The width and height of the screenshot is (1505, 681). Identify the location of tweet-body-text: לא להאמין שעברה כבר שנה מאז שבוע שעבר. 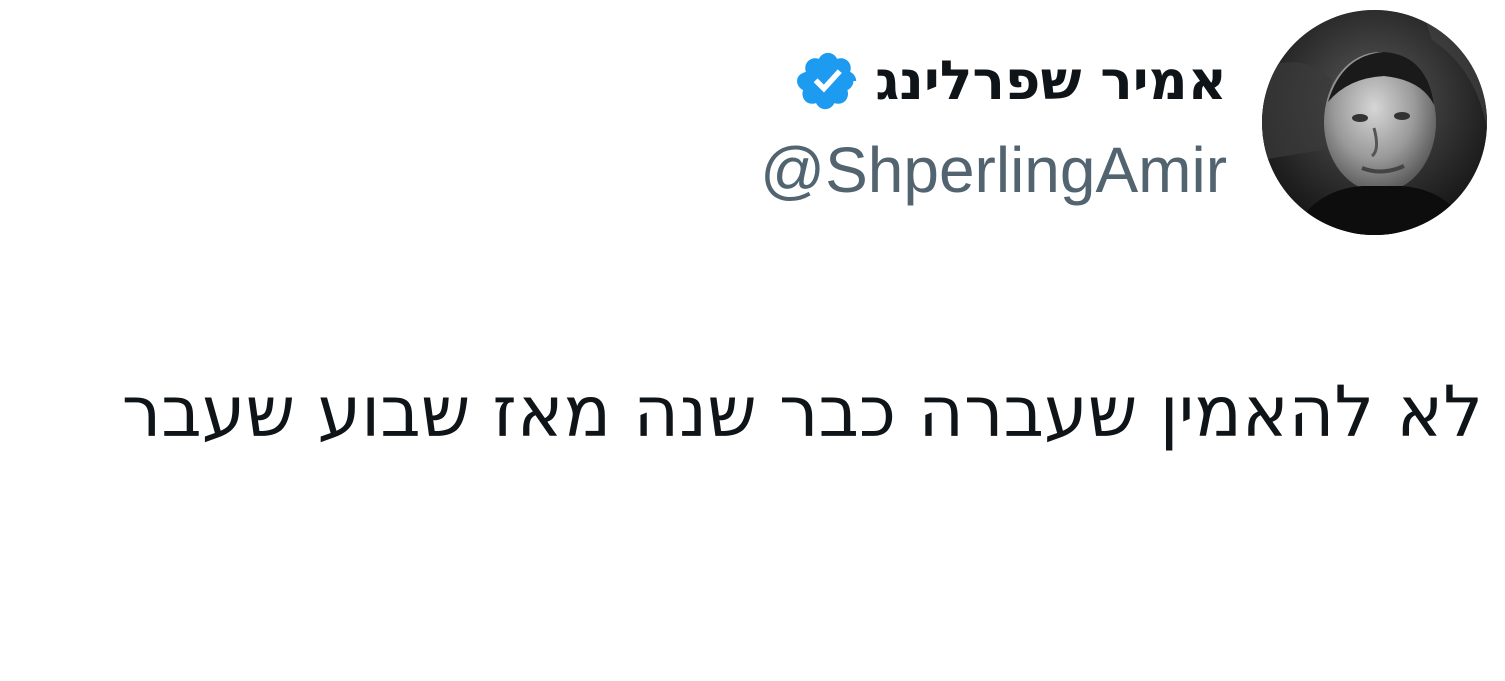
(802, 412).